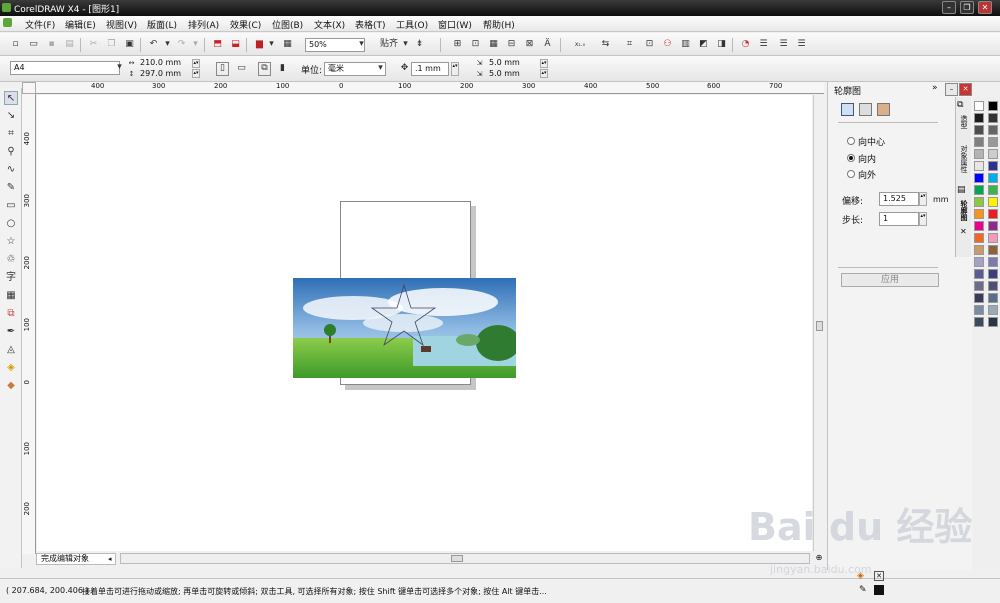  I want to click on height-stepper: ▴▾, so click(196, 73).